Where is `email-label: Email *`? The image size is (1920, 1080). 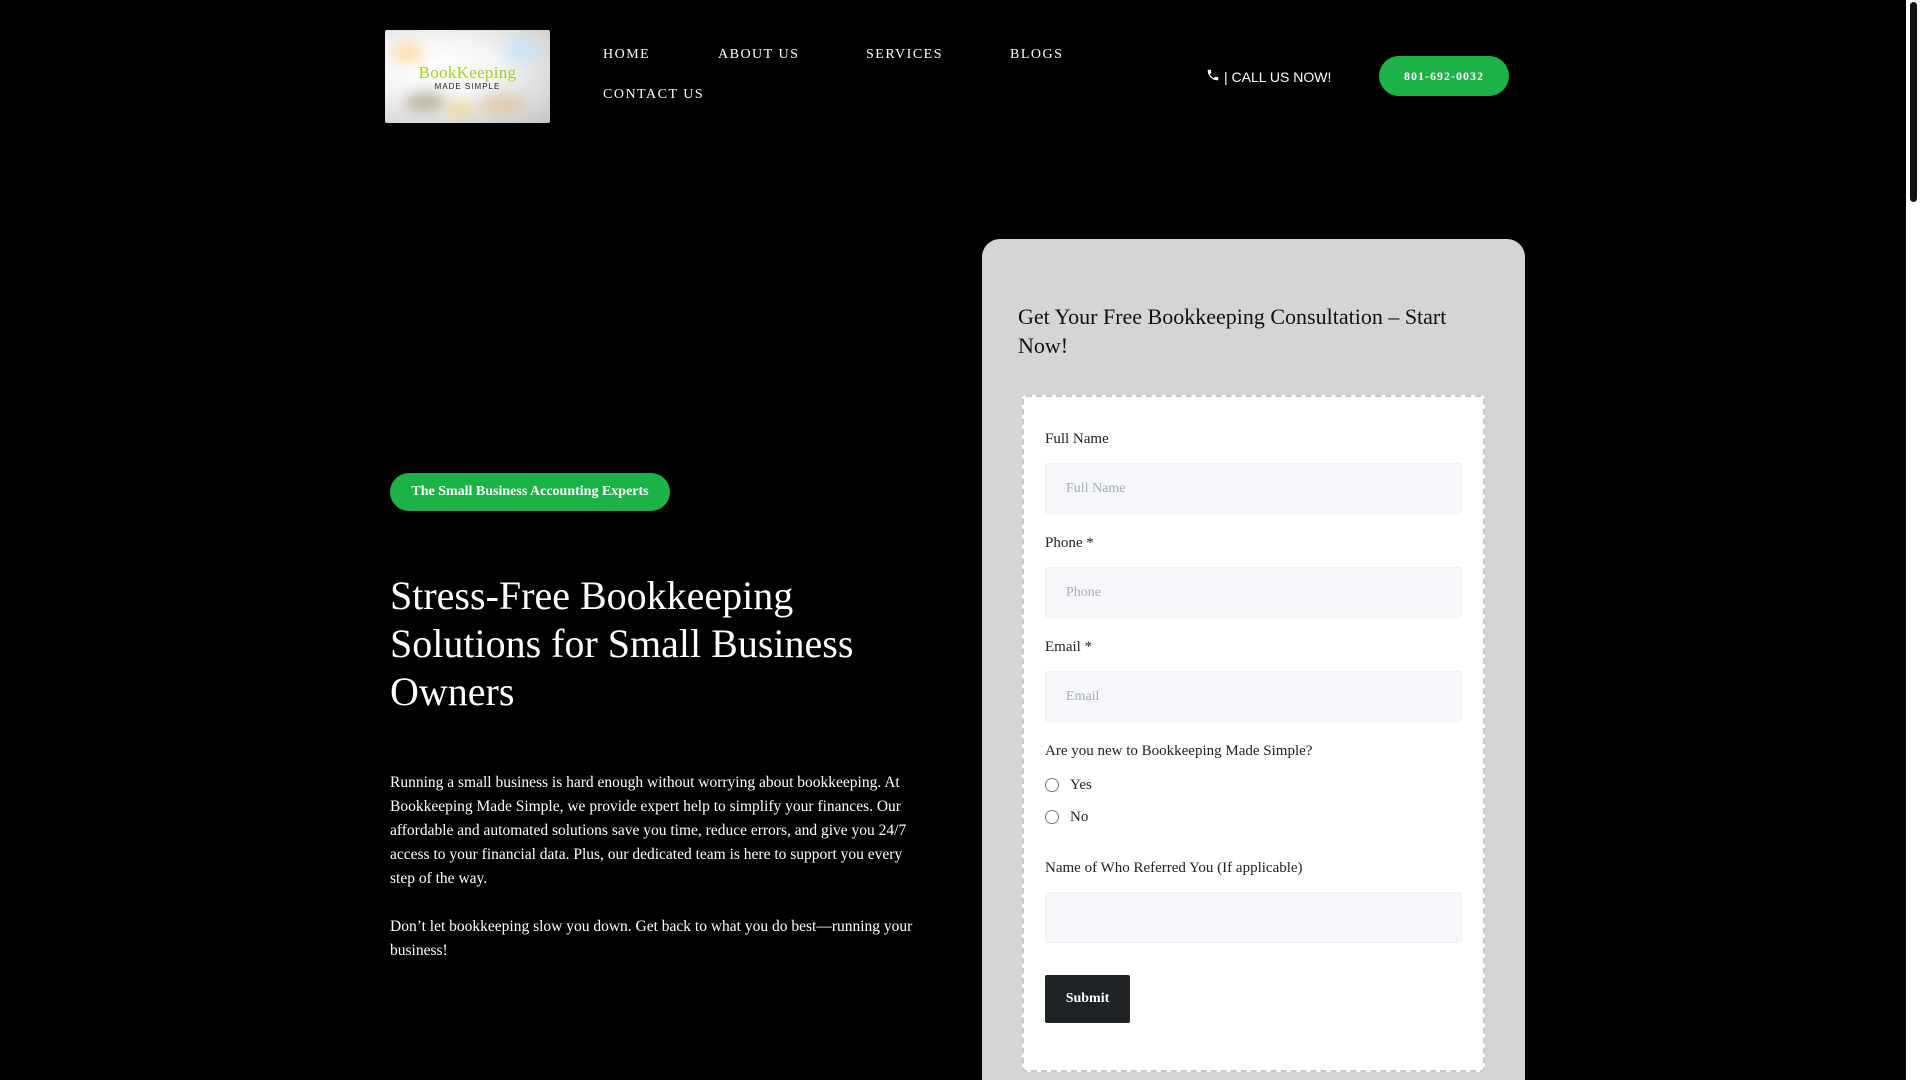 email-label: Email * is located at coordinates (1069, 647).